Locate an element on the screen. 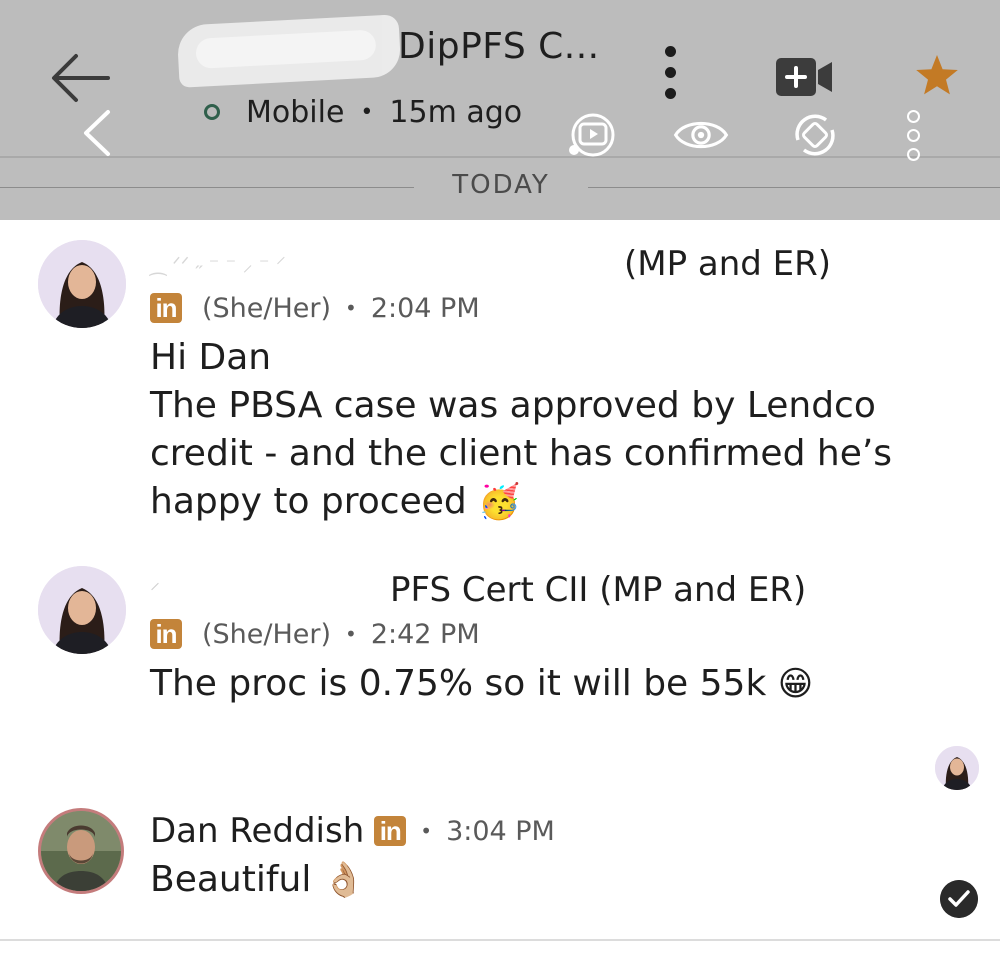 This screenshot has height=969, width=1000. message-time: 2:42 PM is located at coordinates (425, 634).